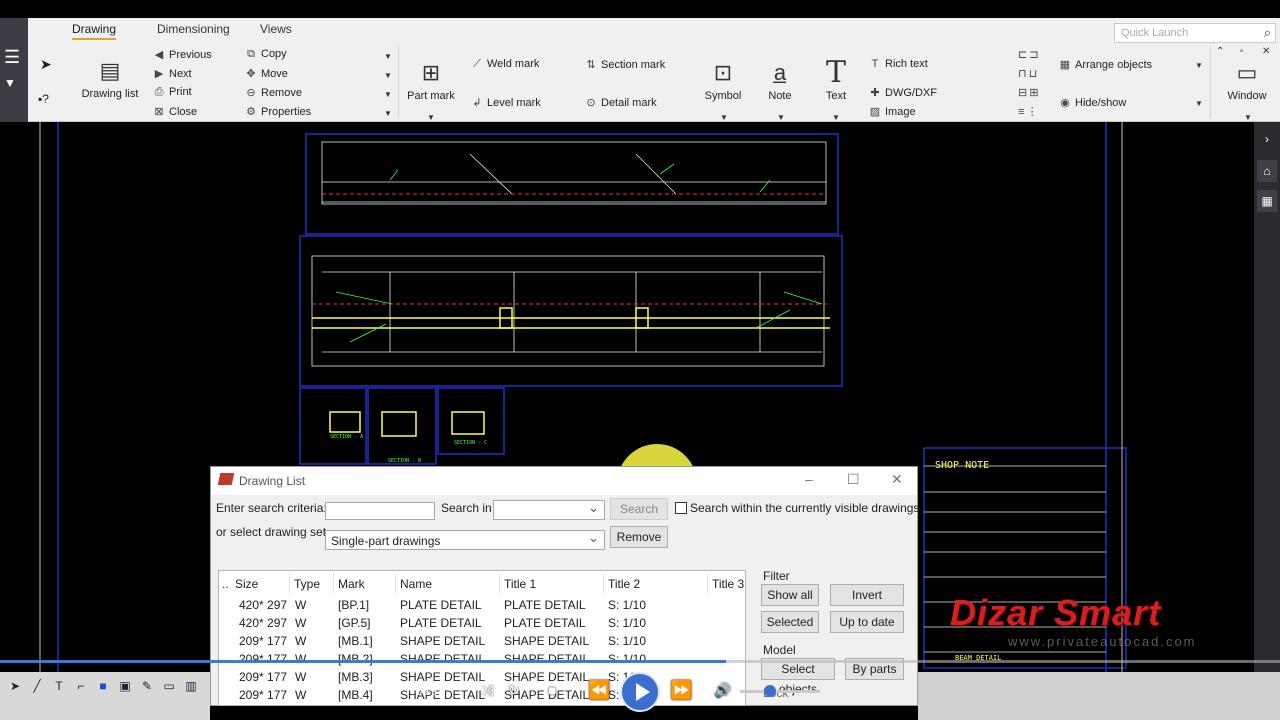 The width and height of the screenshot is (1280, 720). Describe the element at coordinates (902, 92) in the screenshot. I see `dwg-dxf-button: ✚ DWG/DXF` at that location.